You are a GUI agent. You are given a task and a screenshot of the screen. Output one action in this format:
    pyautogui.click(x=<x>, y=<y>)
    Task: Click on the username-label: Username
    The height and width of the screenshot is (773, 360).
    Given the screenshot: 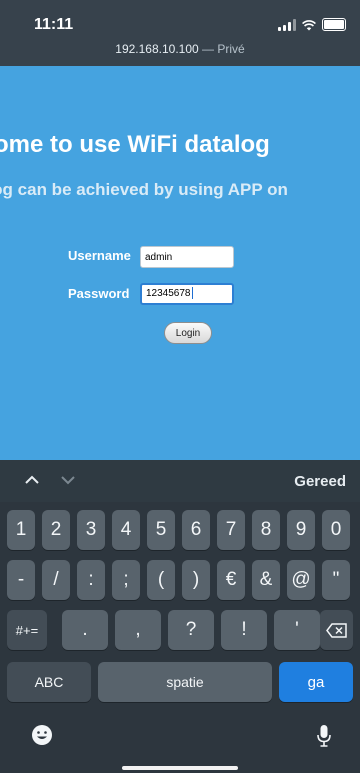 What is the action you would take?
    pyautogui.click(x=99, y=255)
    